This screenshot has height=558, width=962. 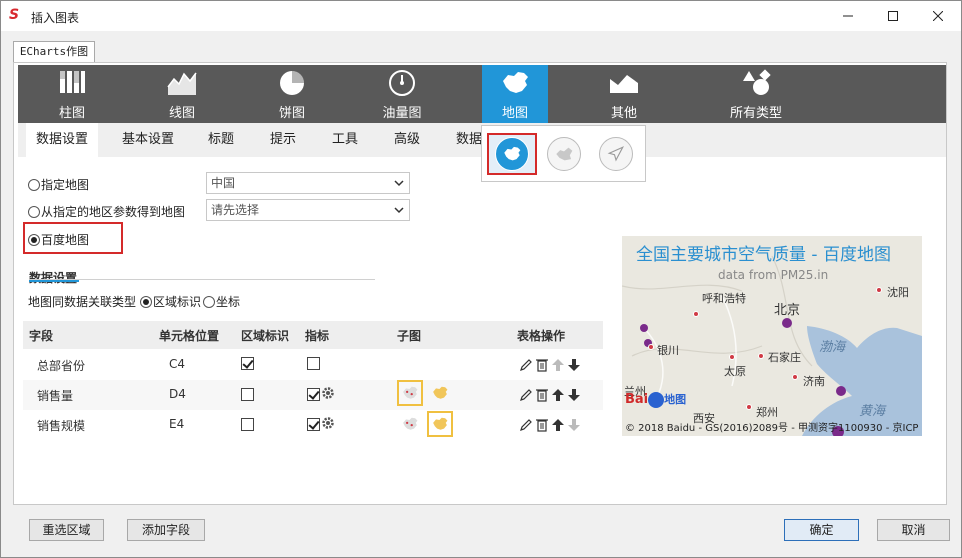 What do you see at coordinates (821, 530) in the screenshot?
I see `ok-button: 确定` at bounding box center [821, 530].